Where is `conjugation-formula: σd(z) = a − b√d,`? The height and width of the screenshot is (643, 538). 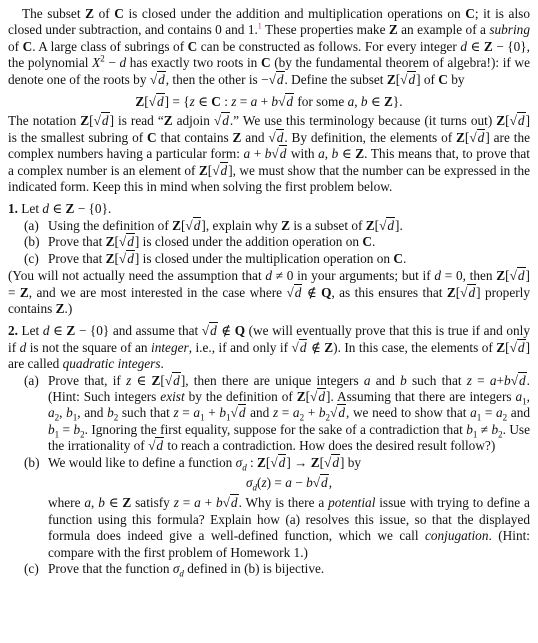
conjugation-formula: σd(z) = a − b√d, is located at coordinates (289, 483).